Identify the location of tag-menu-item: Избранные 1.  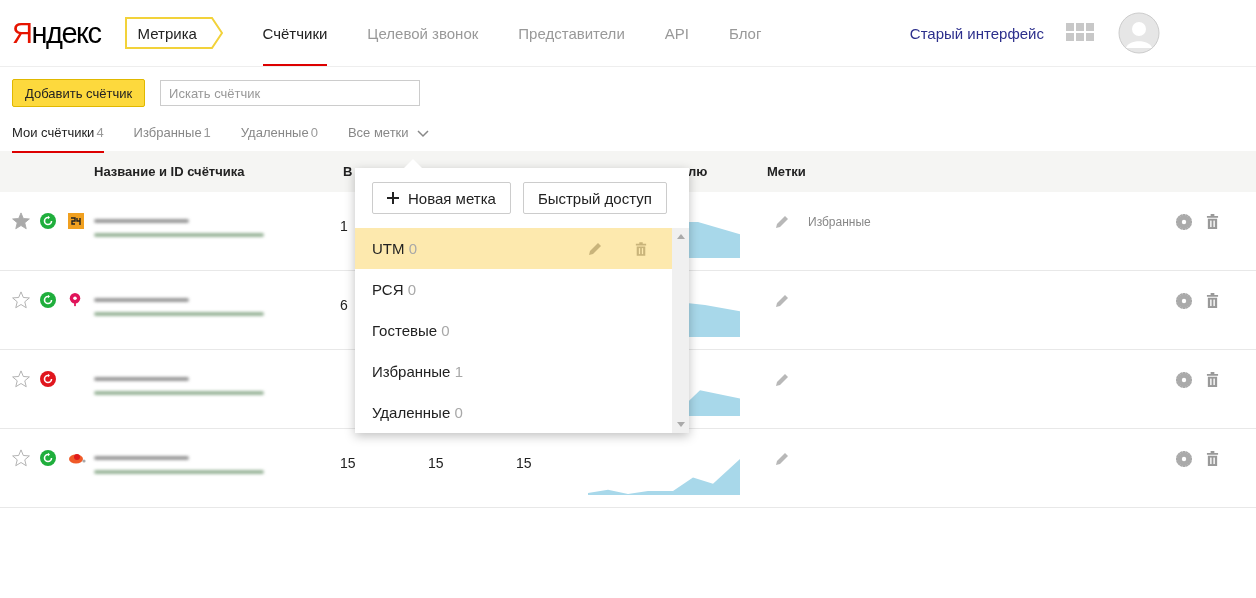
(513, 371).